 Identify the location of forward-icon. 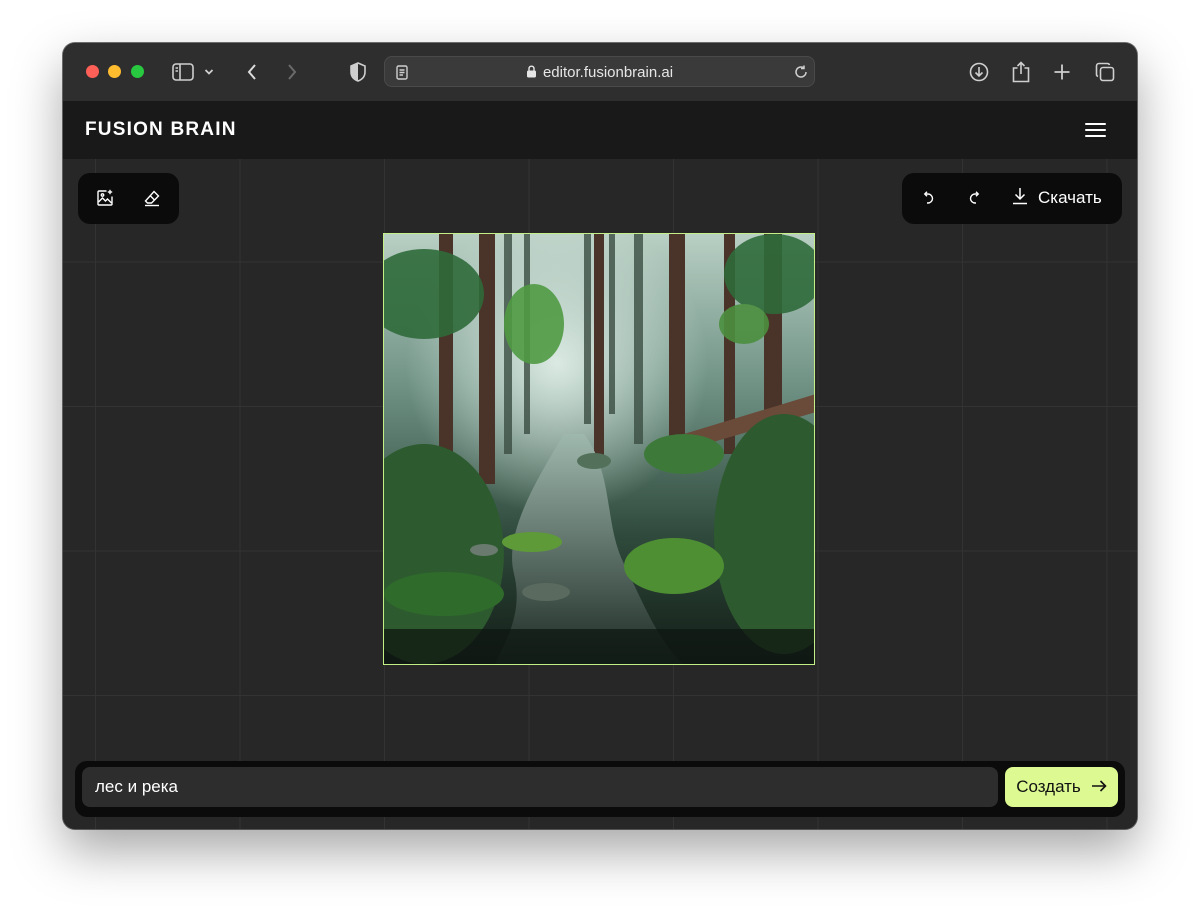
(292, 72).